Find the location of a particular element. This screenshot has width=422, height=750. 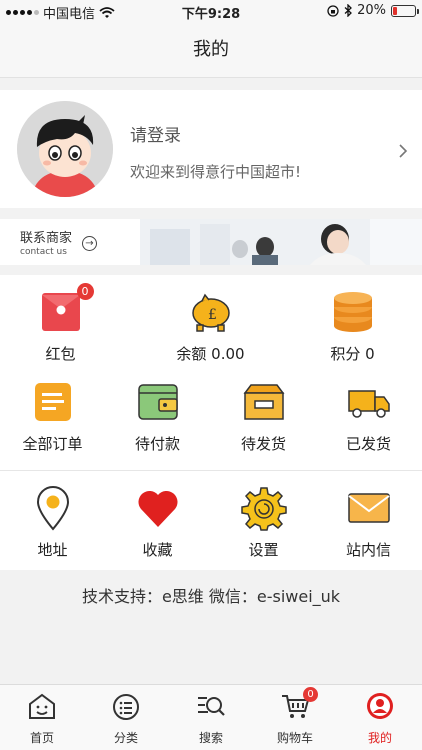

mail-envelope-icon is located at coordinates (369, 508).